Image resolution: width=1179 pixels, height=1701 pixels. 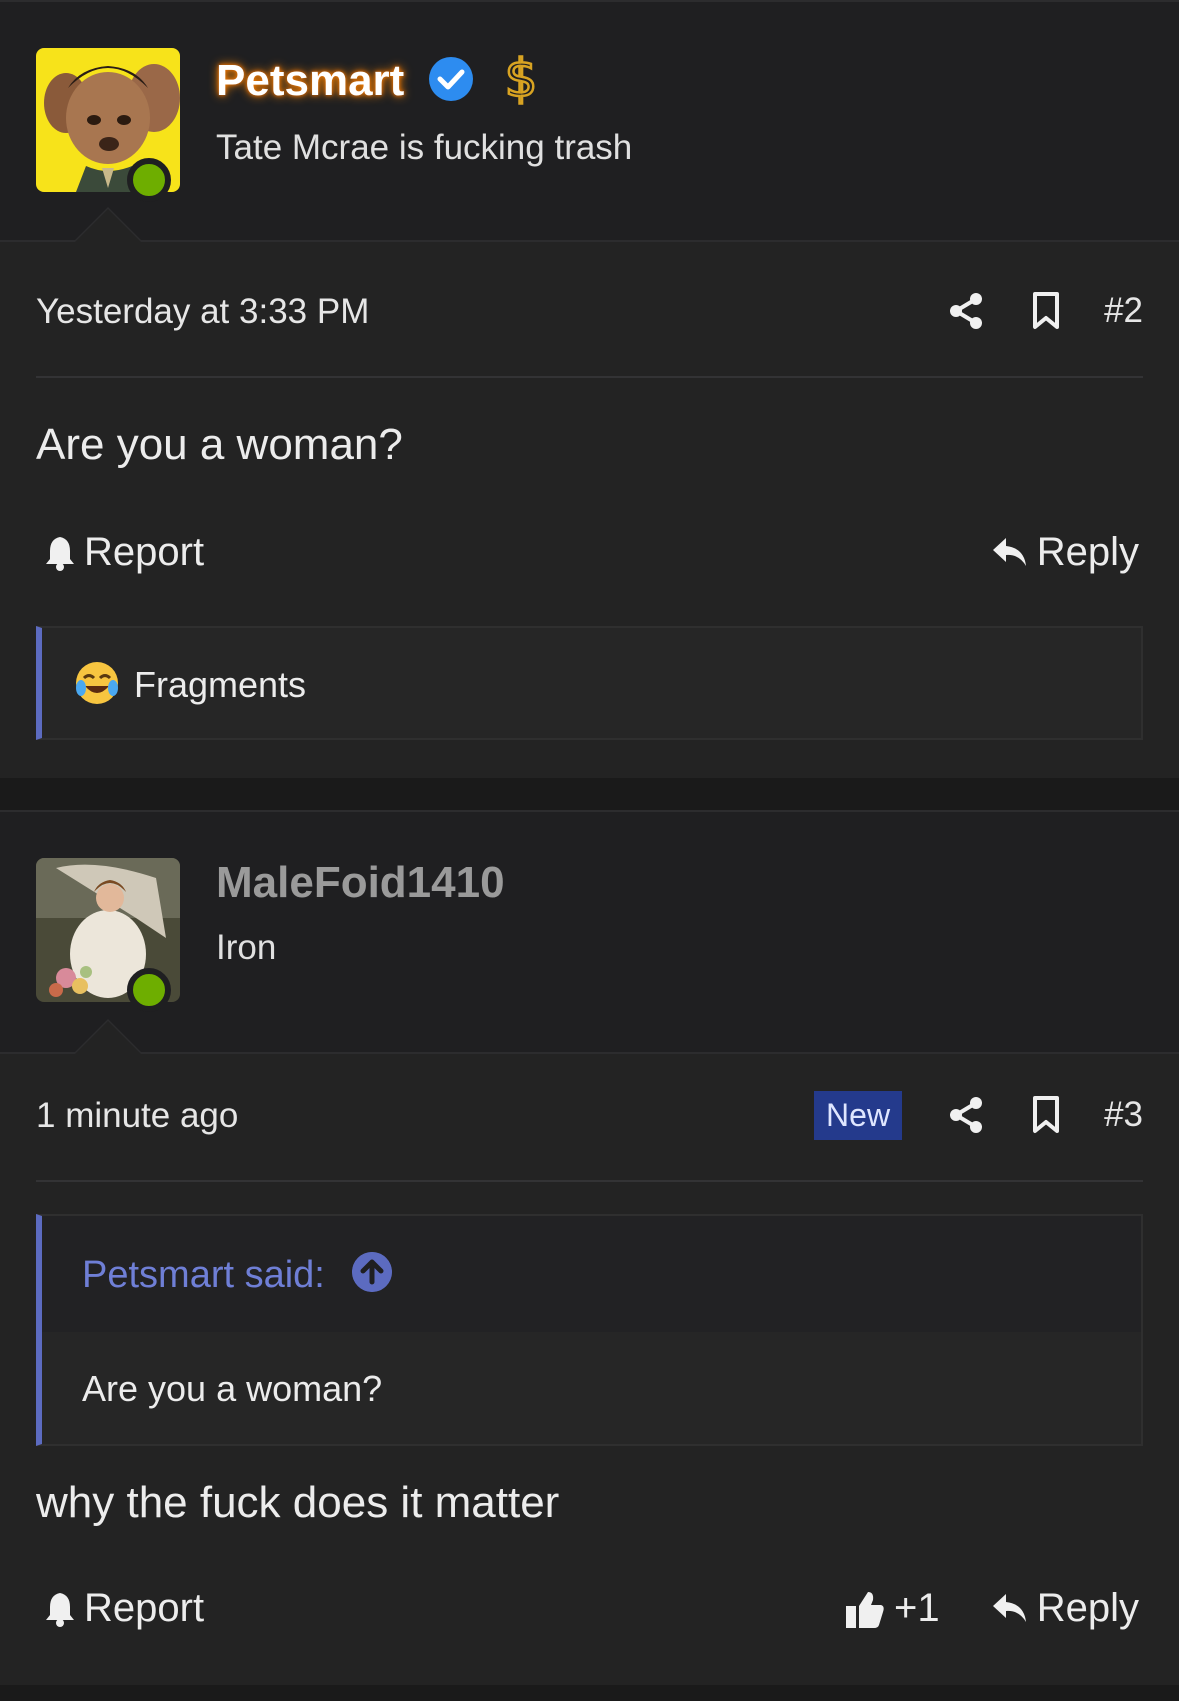 What do you see at coordinates (220, 685) in the screenshot?
I see `reaction-users: Fragments` at bounding box center [220, 685].